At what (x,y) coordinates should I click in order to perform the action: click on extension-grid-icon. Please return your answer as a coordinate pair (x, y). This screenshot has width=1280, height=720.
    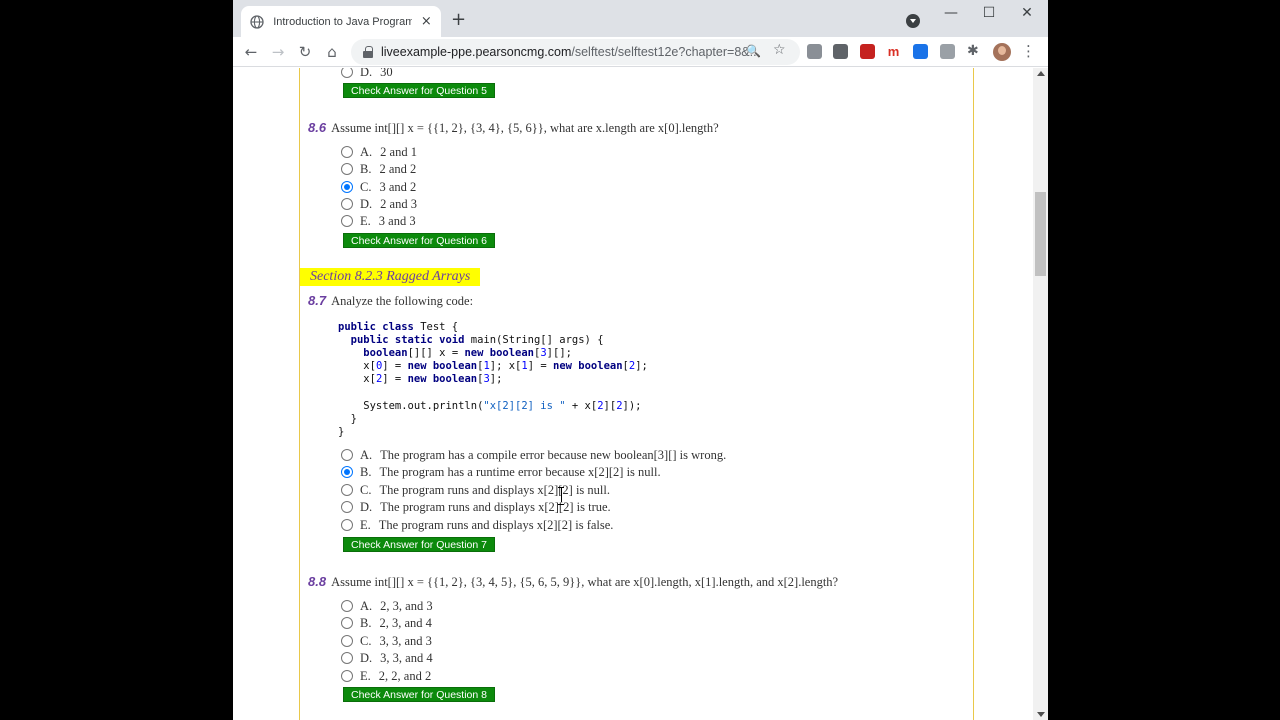
    Looking at the image, I should click on (840, 51).